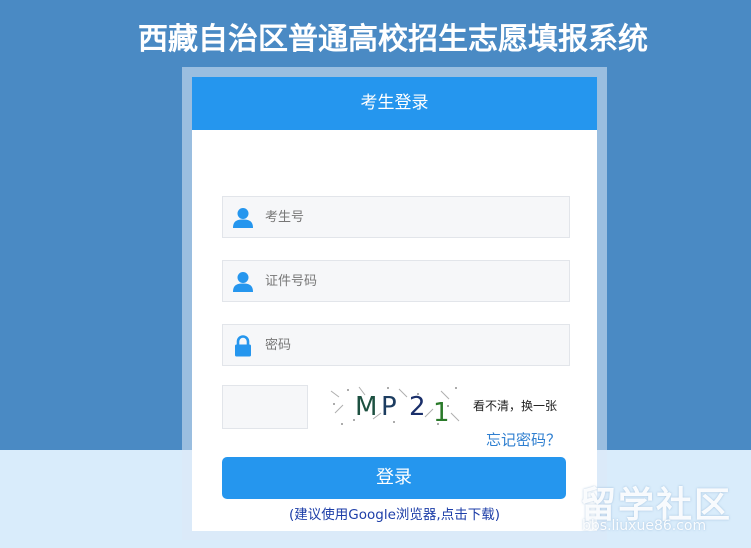 The height and width of the screenshot is (548, 751). What do you see at coordinates (413, 345) in the screenshot?
I see `password-input` at bounding box center [413, 345].